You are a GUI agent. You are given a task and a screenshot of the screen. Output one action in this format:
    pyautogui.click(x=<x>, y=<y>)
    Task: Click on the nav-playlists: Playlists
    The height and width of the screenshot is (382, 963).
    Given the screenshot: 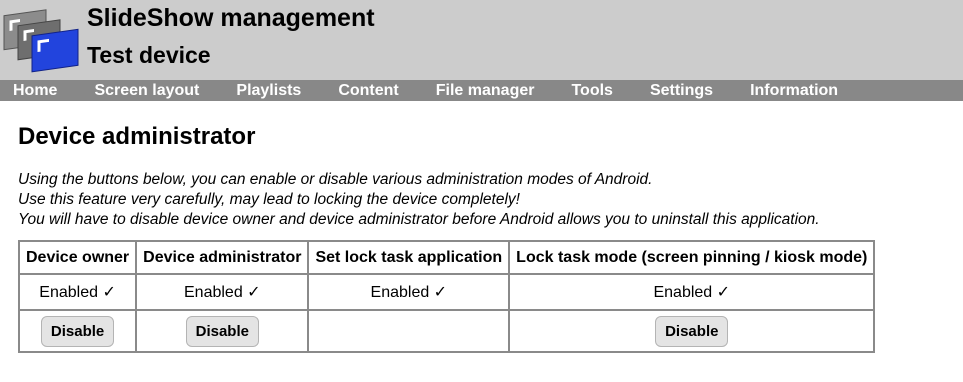 What is the action you would take?
    pyautogui.click(x=268, y=90)
    